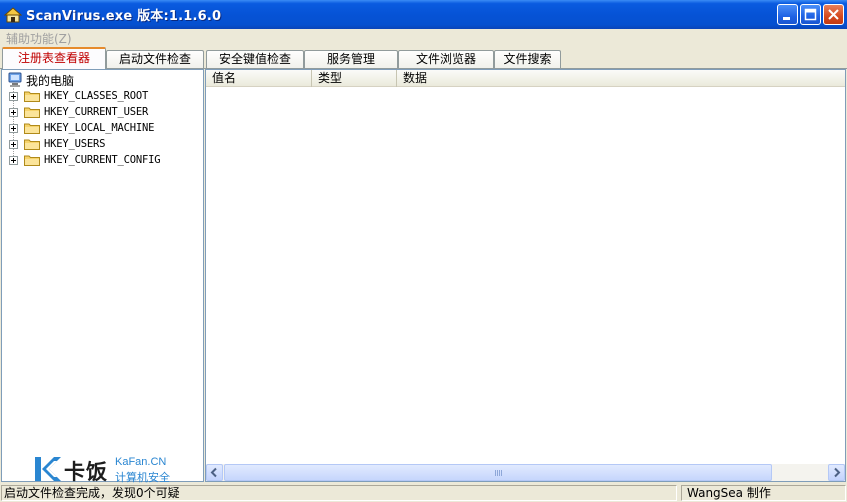 This screenshot has width=847, height=502. What do you see at coordinates (446, 59) in the screenshot?
I see `tab-file-browser: 文件浏览器` at bounding box center [446, 59].